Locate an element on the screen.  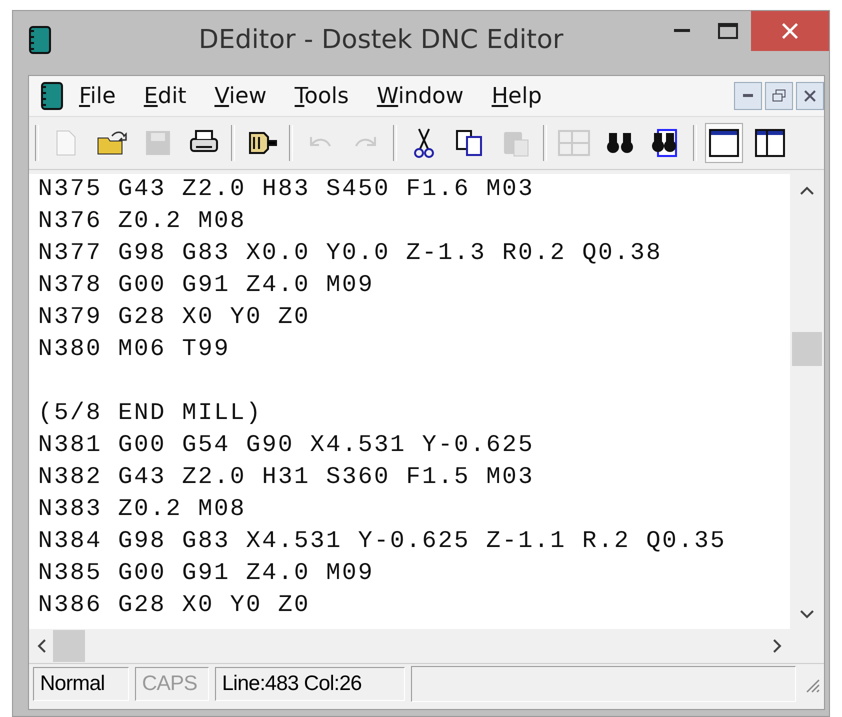
menu-item: File is located at coordinates (97, 96).